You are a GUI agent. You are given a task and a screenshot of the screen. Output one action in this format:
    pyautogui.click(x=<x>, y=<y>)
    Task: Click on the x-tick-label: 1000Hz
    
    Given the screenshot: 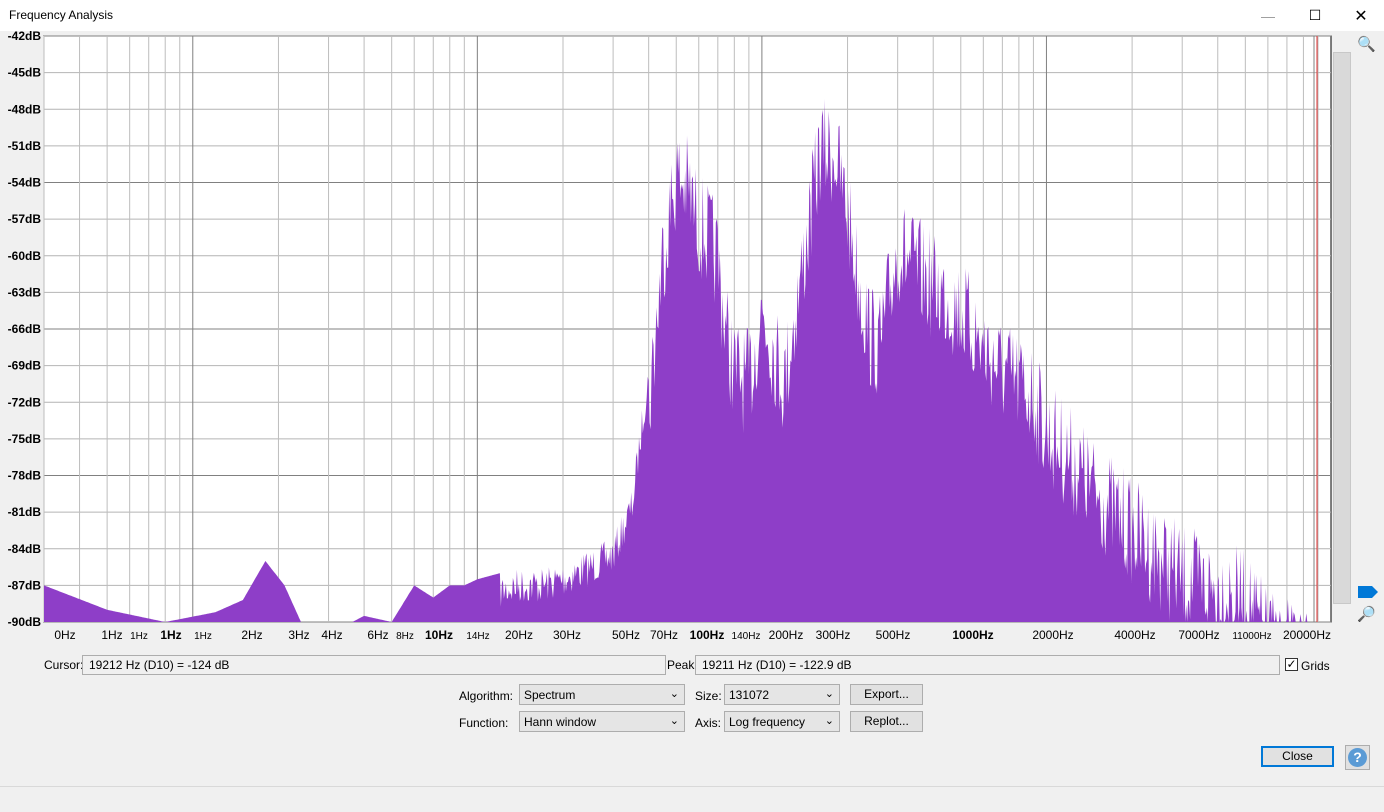 What is the action you would take?
    pyautogui.click(x=972, y=635)
    